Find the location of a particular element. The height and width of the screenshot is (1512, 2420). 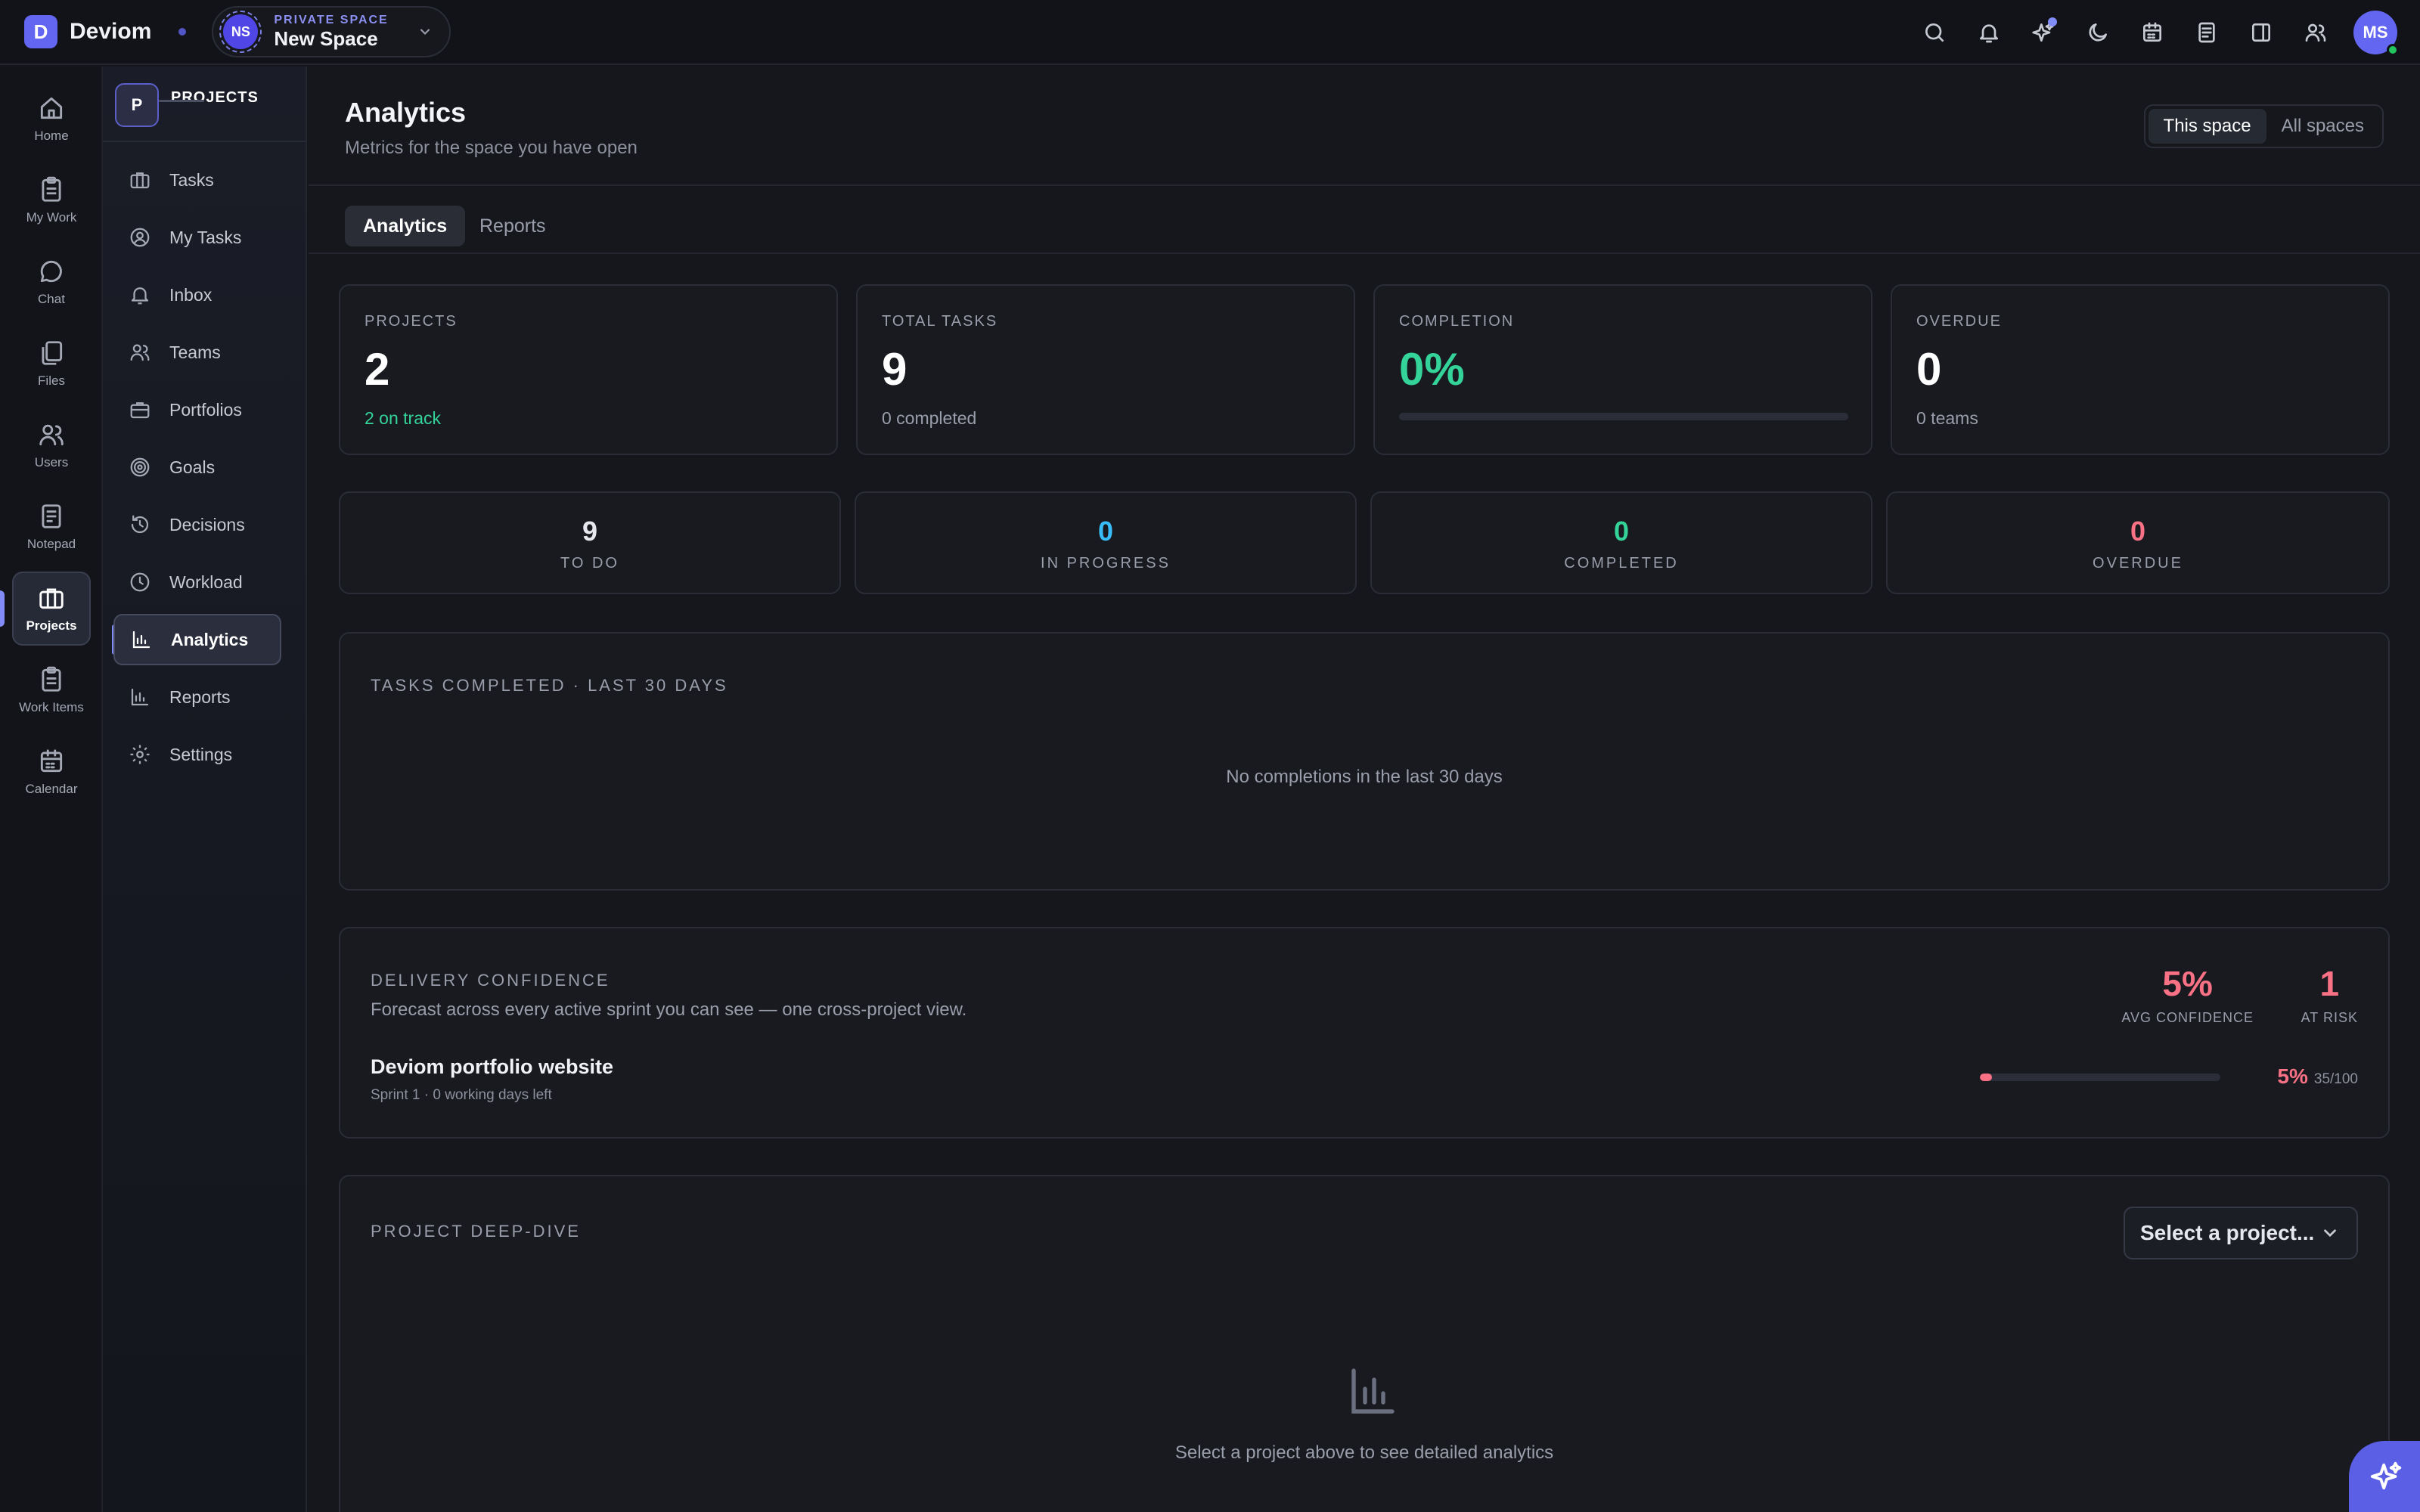

project-name-link: Deviom portfolio website is located at coordinates (492, 1067).